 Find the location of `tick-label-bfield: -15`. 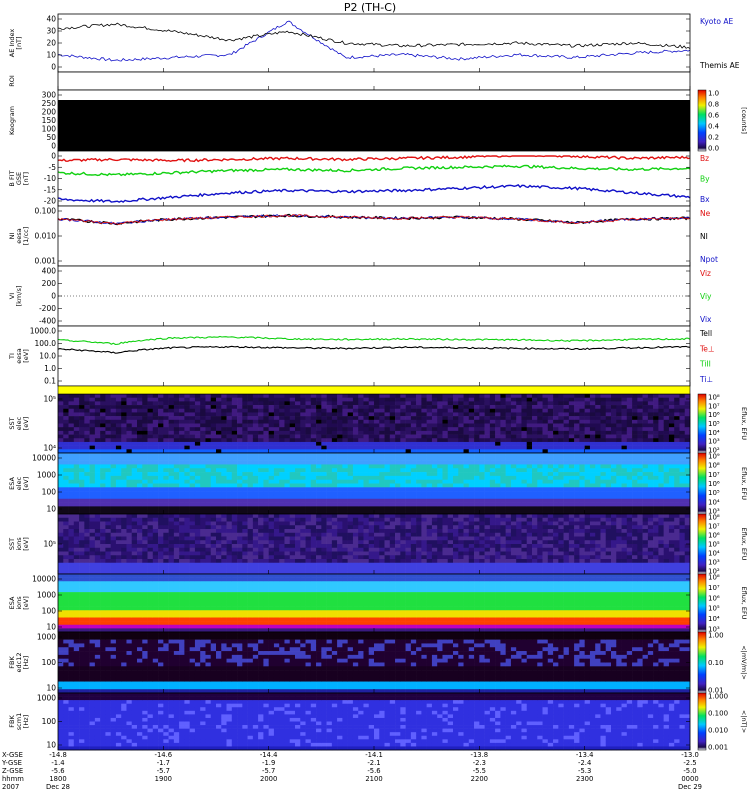

tick-label-bfield: -15 is located at coordinates (50, 189).